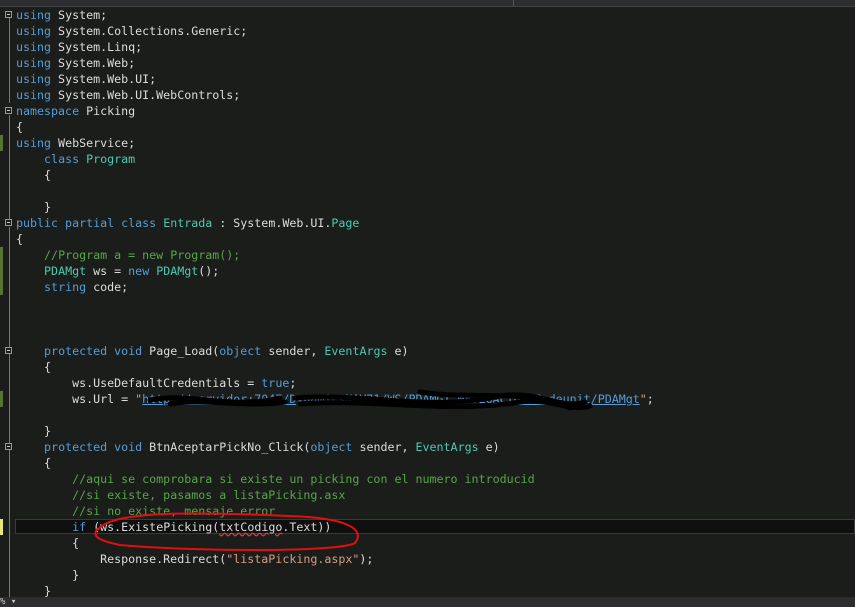  Describe the element at coordinates (643, 399) in the screenshot. I see `code-token: "` at that location.